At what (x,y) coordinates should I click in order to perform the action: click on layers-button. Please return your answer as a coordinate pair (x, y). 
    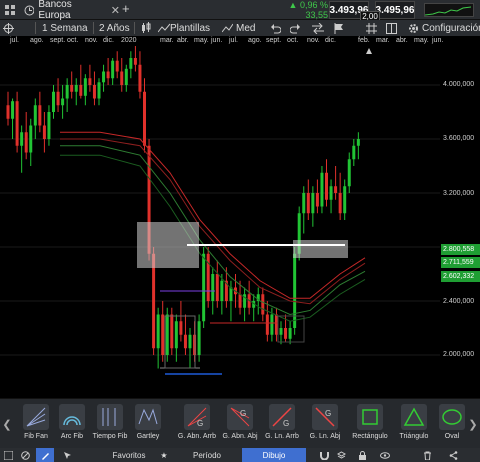
    Looking at the image, I should click on (341, 455).